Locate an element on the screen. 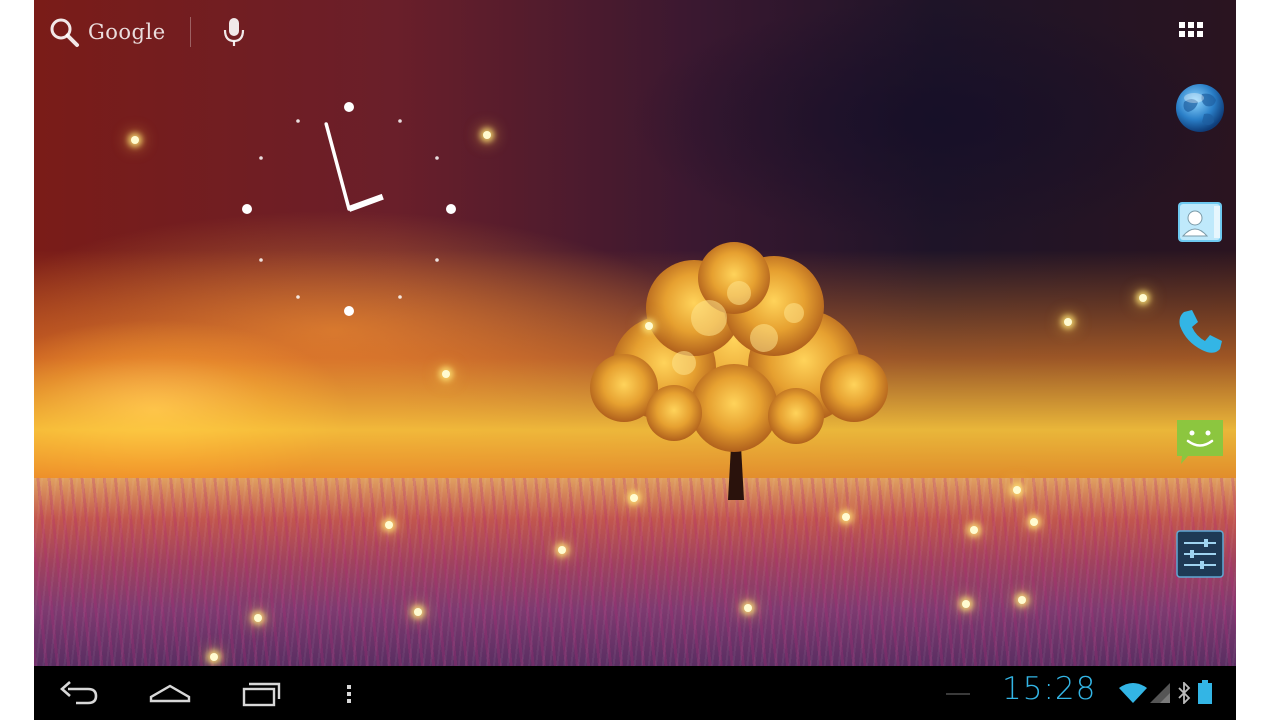  wifi-icon is located at coordinates (1133, 693).